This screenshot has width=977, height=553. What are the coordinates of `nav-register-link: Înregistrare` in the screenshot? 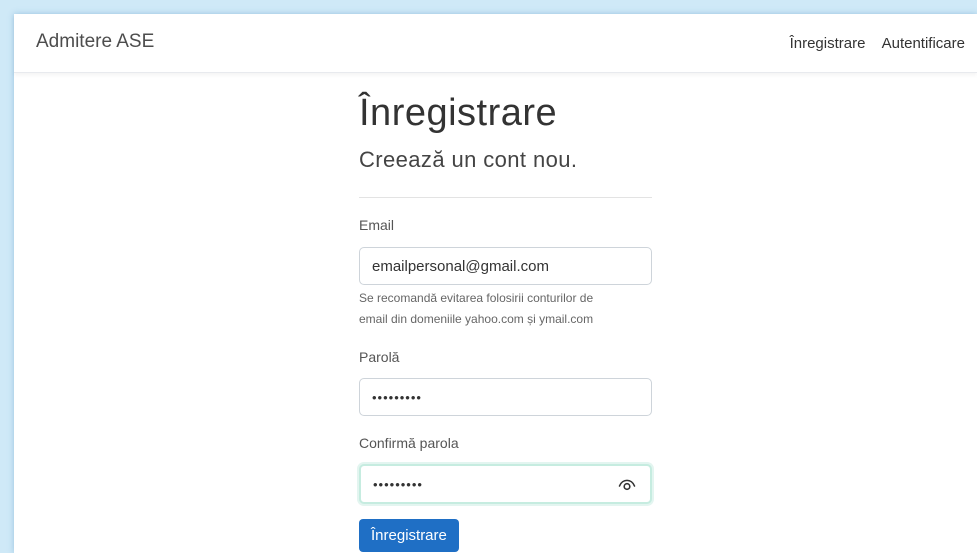 It's located at (828, 43).